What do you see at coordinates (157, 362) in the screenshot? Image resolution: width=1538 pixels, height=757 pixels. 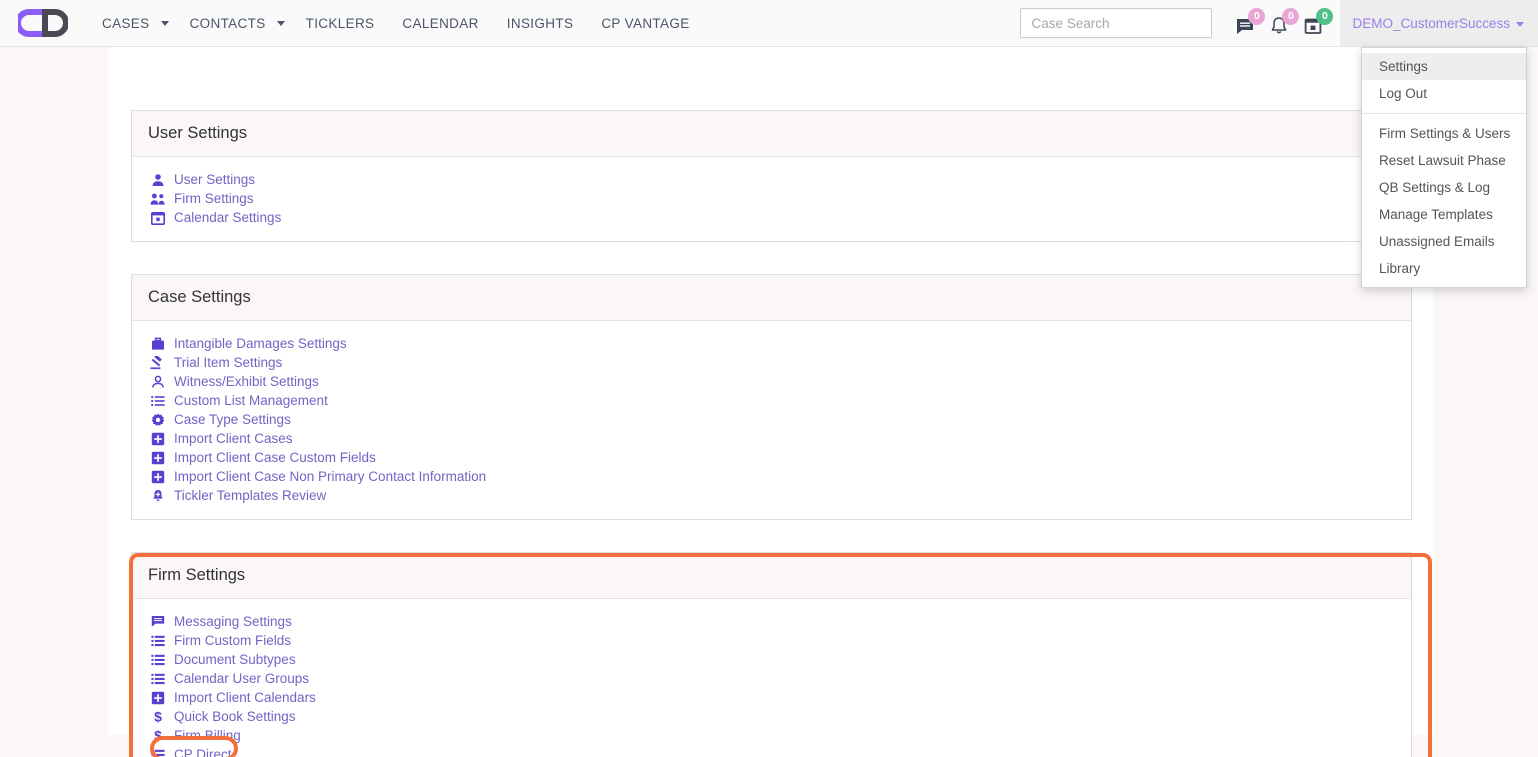 I see `gavel-icon` at bounding box center [157, 362].